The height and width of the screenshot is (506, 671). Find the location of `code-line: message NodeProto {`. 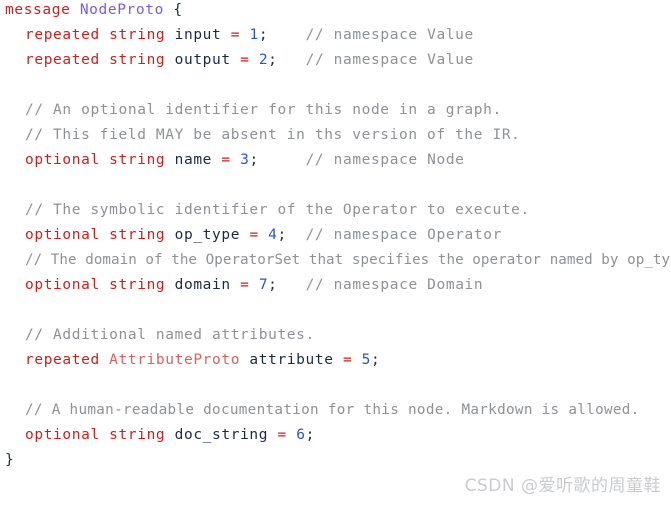

code-line: message NodeProto { is located at coordinates (91, 10).